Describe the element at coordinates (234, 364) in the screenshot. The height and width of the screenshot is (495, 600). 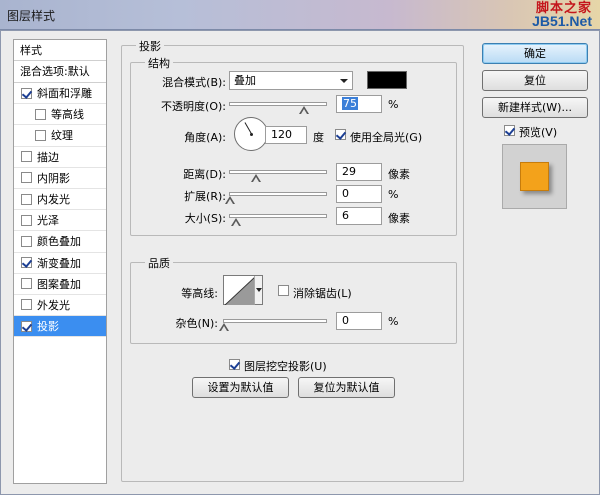
I see `knockout-checkbox` at that location.